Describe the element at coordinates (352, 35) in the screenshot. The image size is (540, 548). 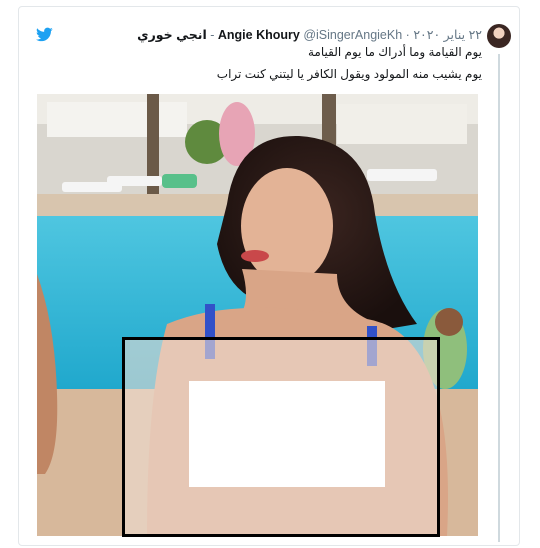
I see `author-handle: @iSingerAngieKh` at that location.